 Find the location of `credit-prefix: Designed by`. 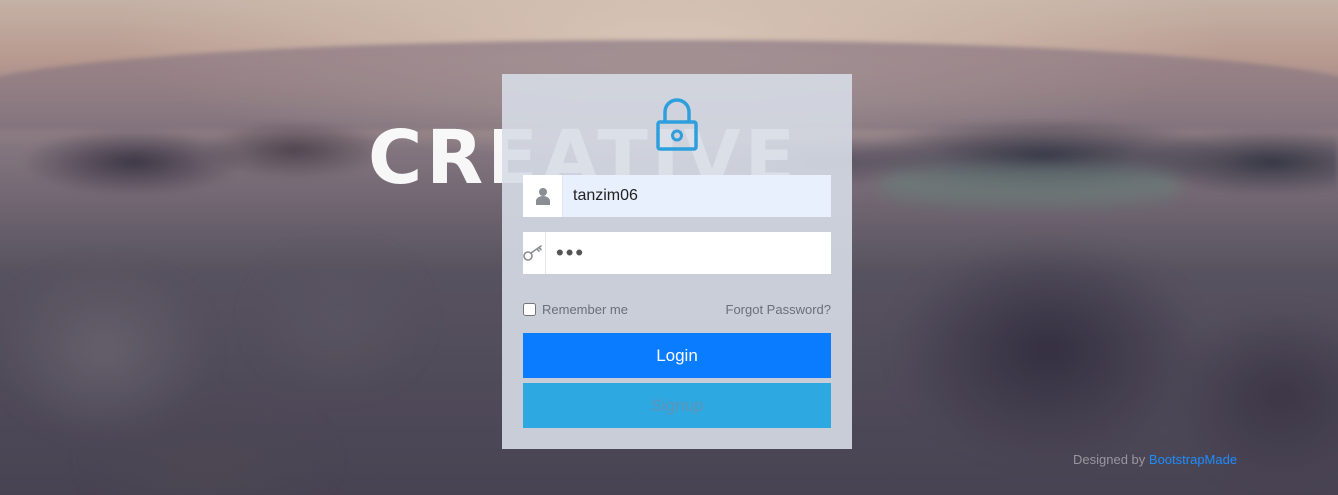

credit-prefix: Designed by is located at coordinates (1109, 459).